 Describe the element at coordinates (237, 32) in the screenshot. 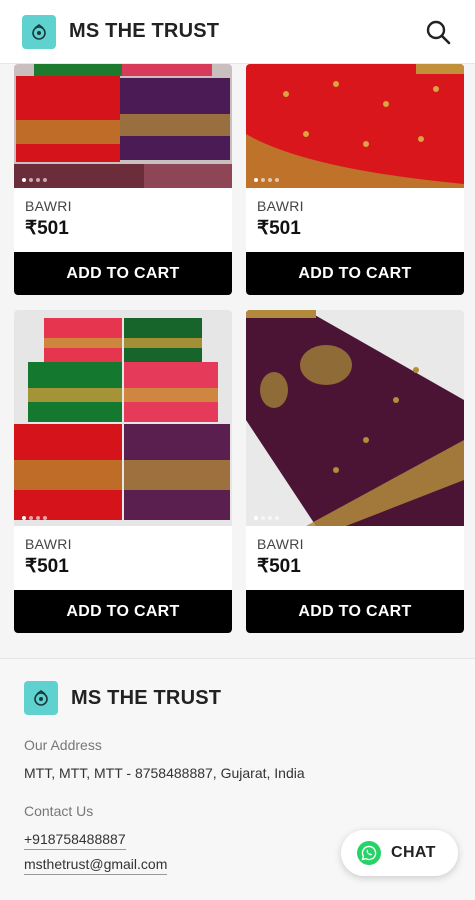

I see `app-header: MS THE TRUST` at that location.